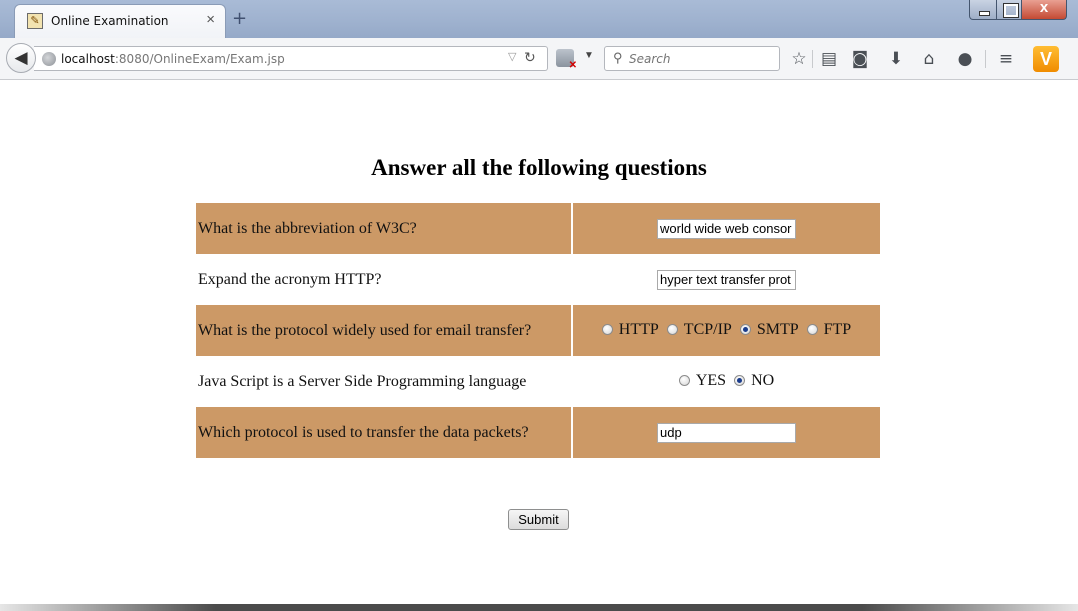 The width and height of the screenshot is (1078, 611). Describe the element at coordinates (860, 59) in the screenshot. I see `pocket-icon: ◙` at that location.